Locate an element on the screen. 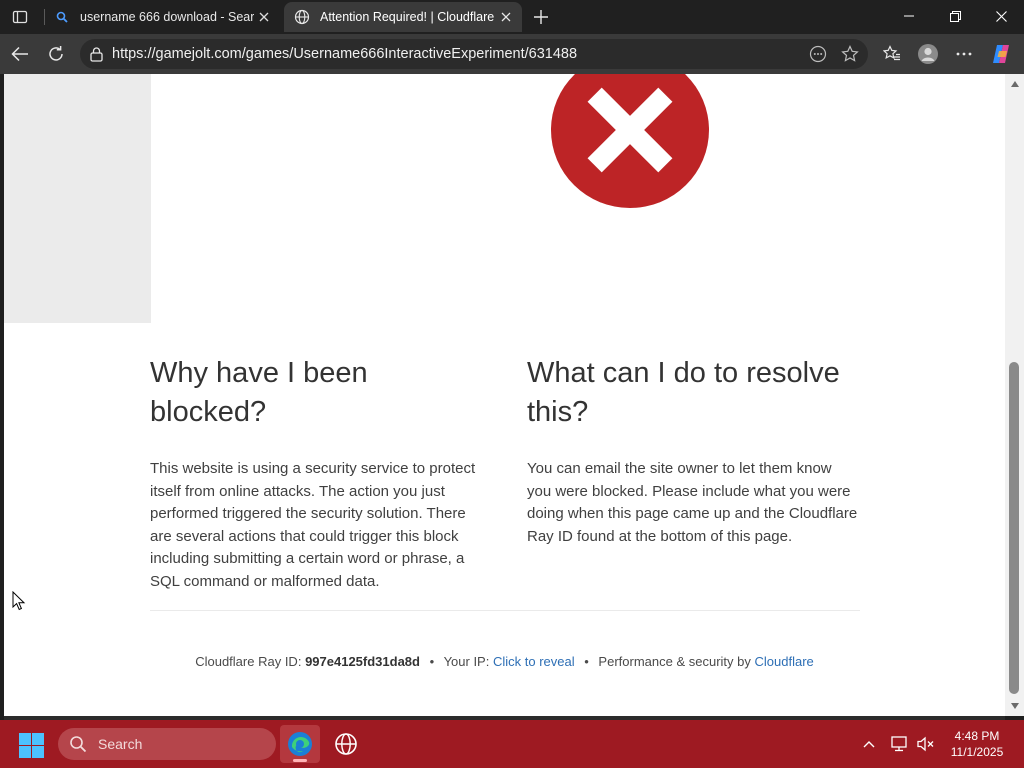 This screenshot has width=1024, height=768. avatar-icon is located at coordinates (928, 54).